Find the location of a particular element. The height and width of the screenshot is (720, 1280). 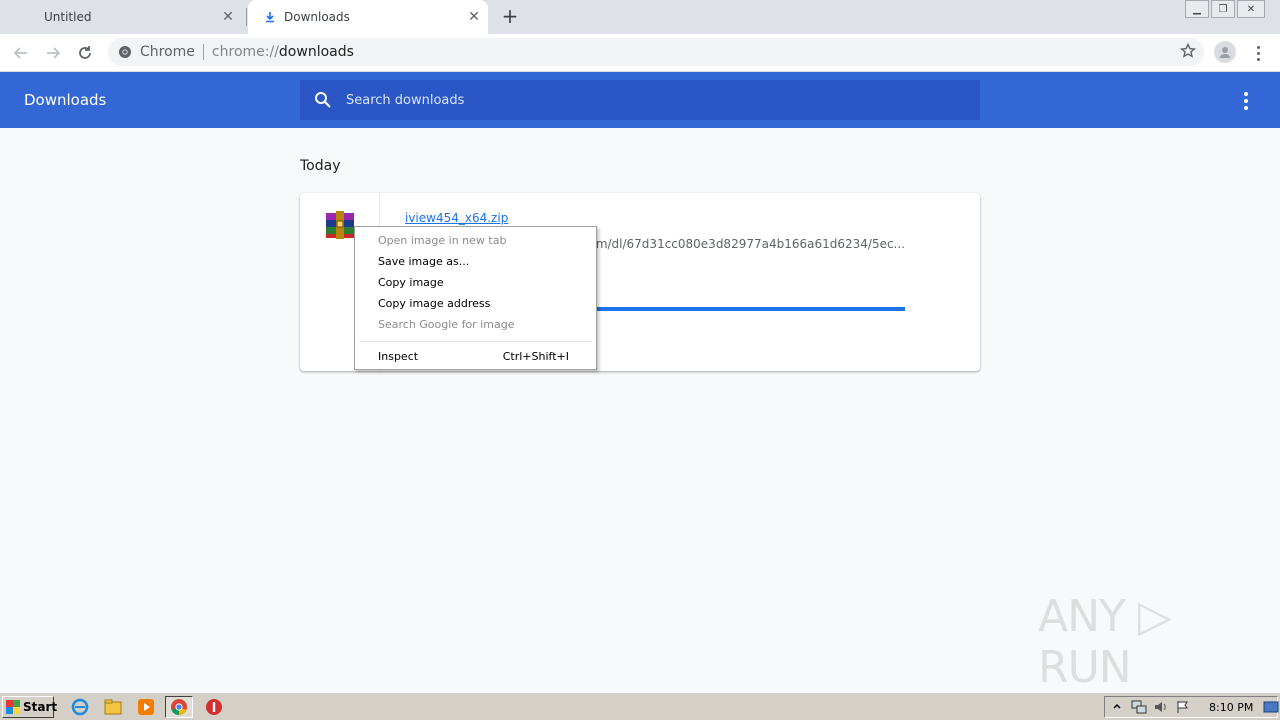

downloads-menu-icon is located at coordinates (1246, 101).